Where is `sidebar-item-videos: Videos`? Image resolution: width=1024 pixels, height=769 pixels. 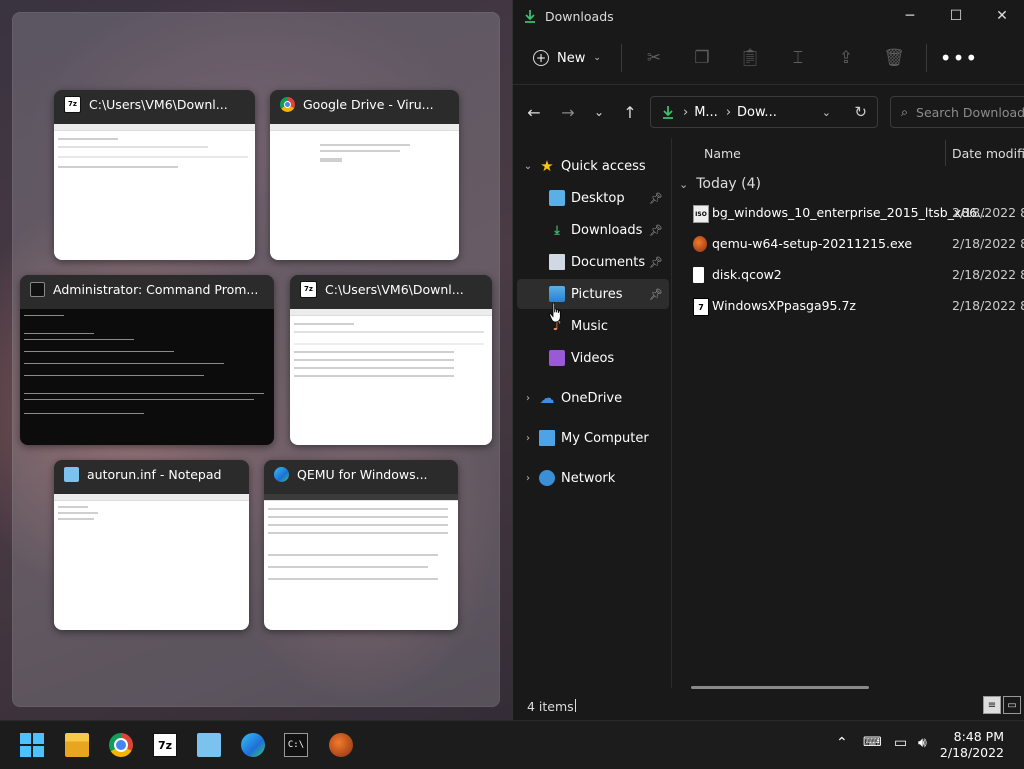
sidebar-item-videos: Videos is located at coordinates (593, 358).